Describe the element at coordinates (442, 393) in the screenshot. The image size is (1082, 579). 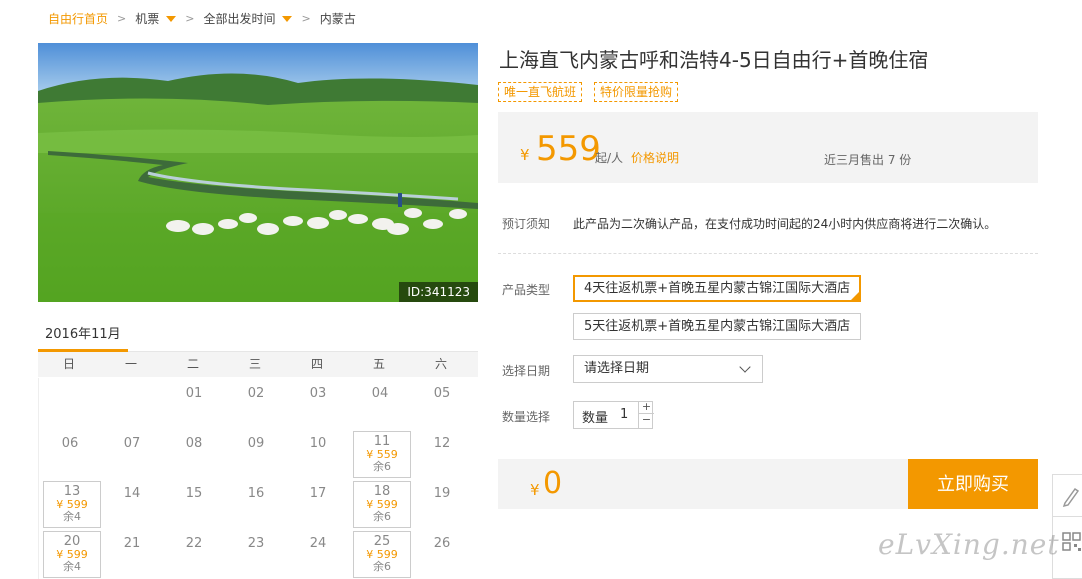
I see `calendar-day-number: 05` at that location.